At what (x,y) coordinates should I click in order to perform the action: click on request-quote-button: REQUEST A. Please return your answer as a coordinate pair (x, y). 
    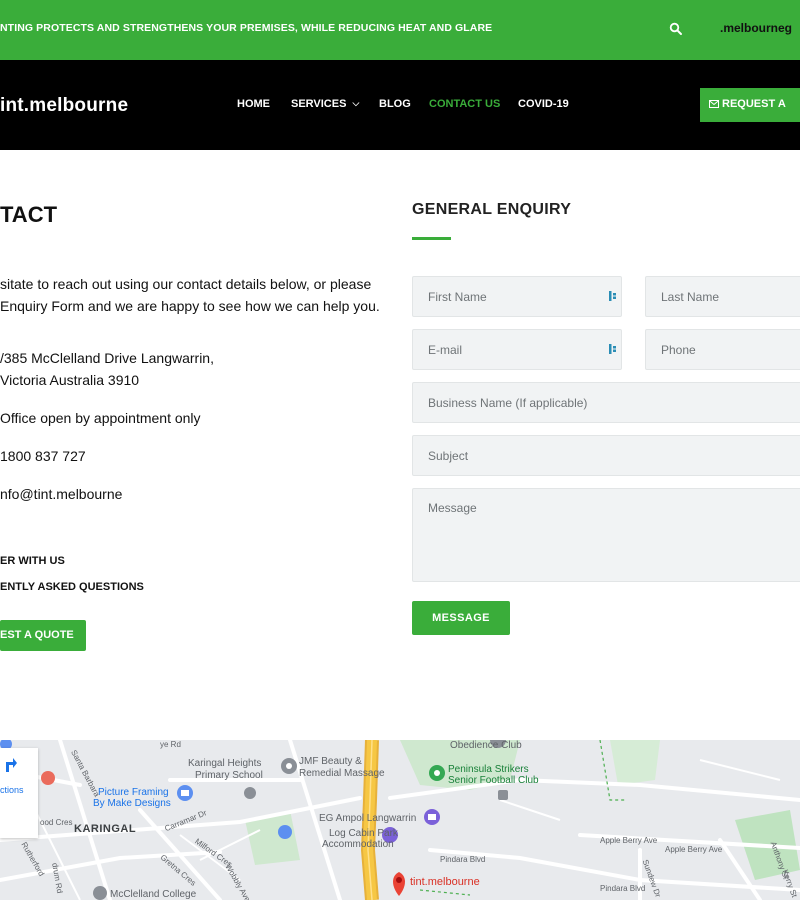
    Looking at the image, I should click on (750, 105).